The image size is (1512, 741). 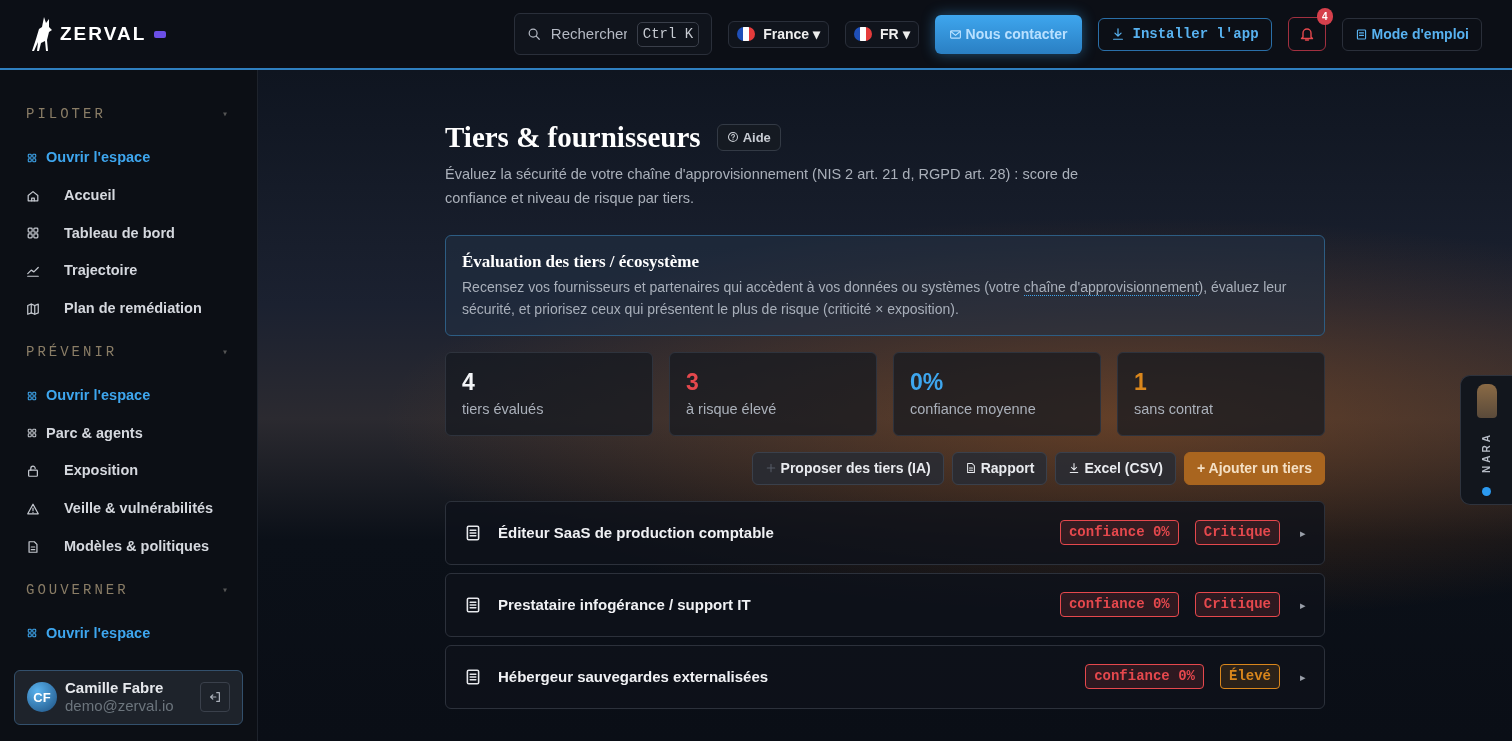 What do you see at coordinates (573, 137) in the screenshot?
I see `page-title: Tiers & fournisseurs` at bounding box center [573, 137].